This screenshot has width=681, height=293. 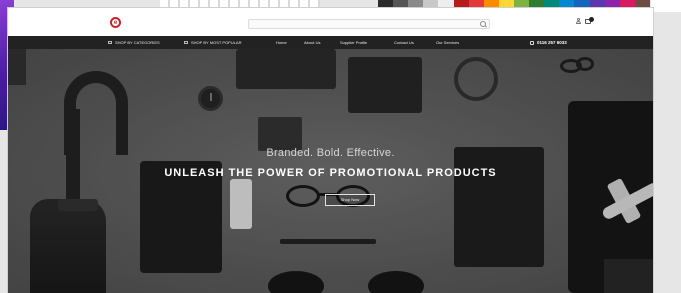 What do you see at coordinates (312, 42) in the screenshot?
I see `nav-about-us: About Us` at bounding box center [312, 42].